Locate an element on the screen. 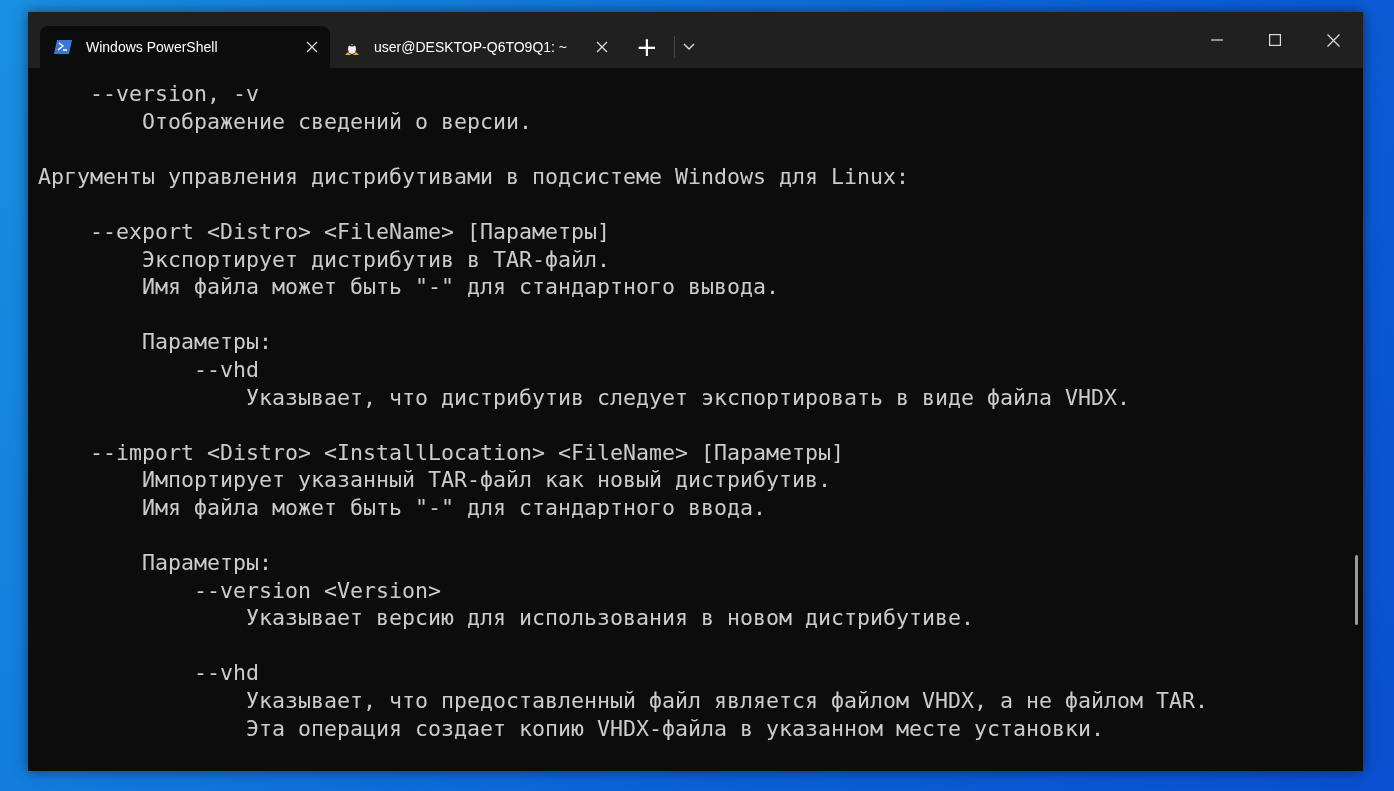 Image resolution: width=1394 pixels, height=791 pixels. output-line: Импортирует указанный TAR-файл как новый дистрибутив. is located at coordinates (486, 480).